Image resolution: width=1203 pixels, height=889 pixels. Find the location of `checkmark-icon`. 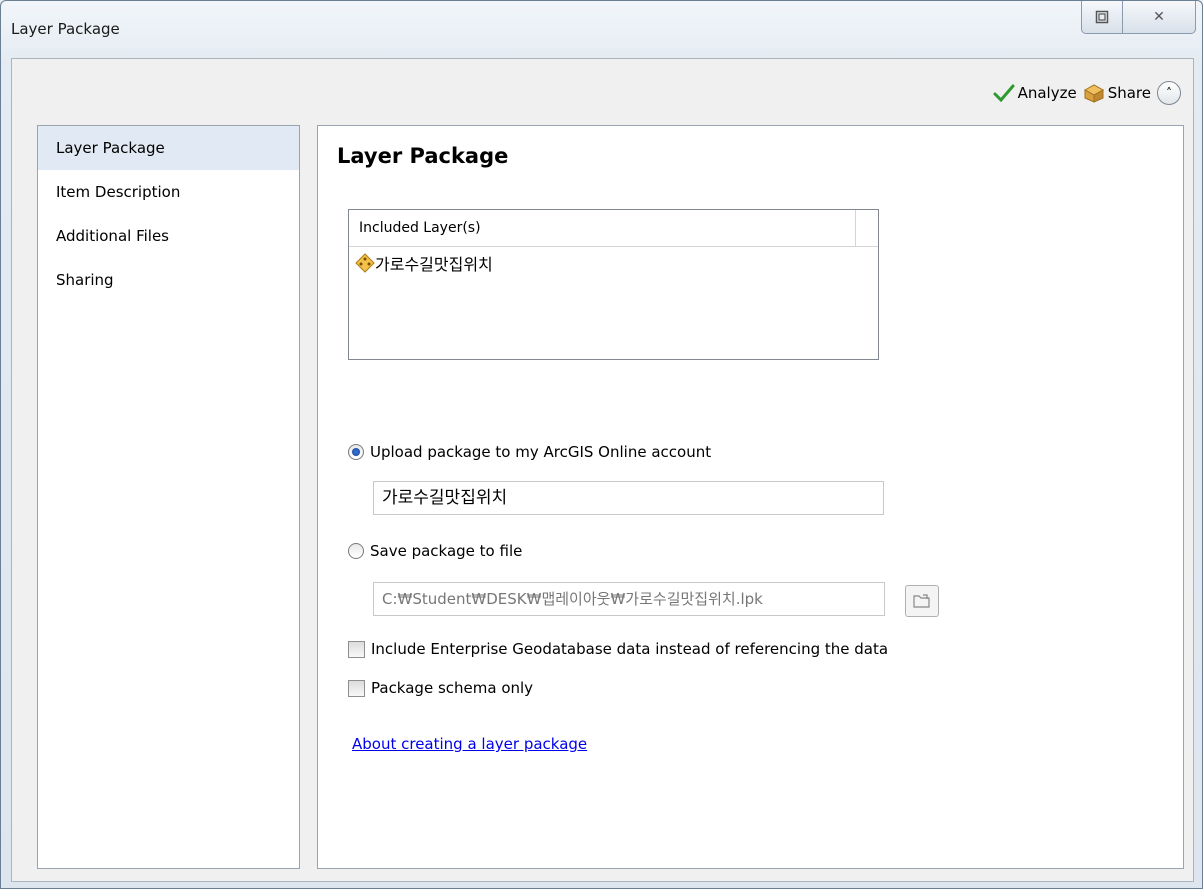

checkmark-icon is located at coordinates (1004, 93).